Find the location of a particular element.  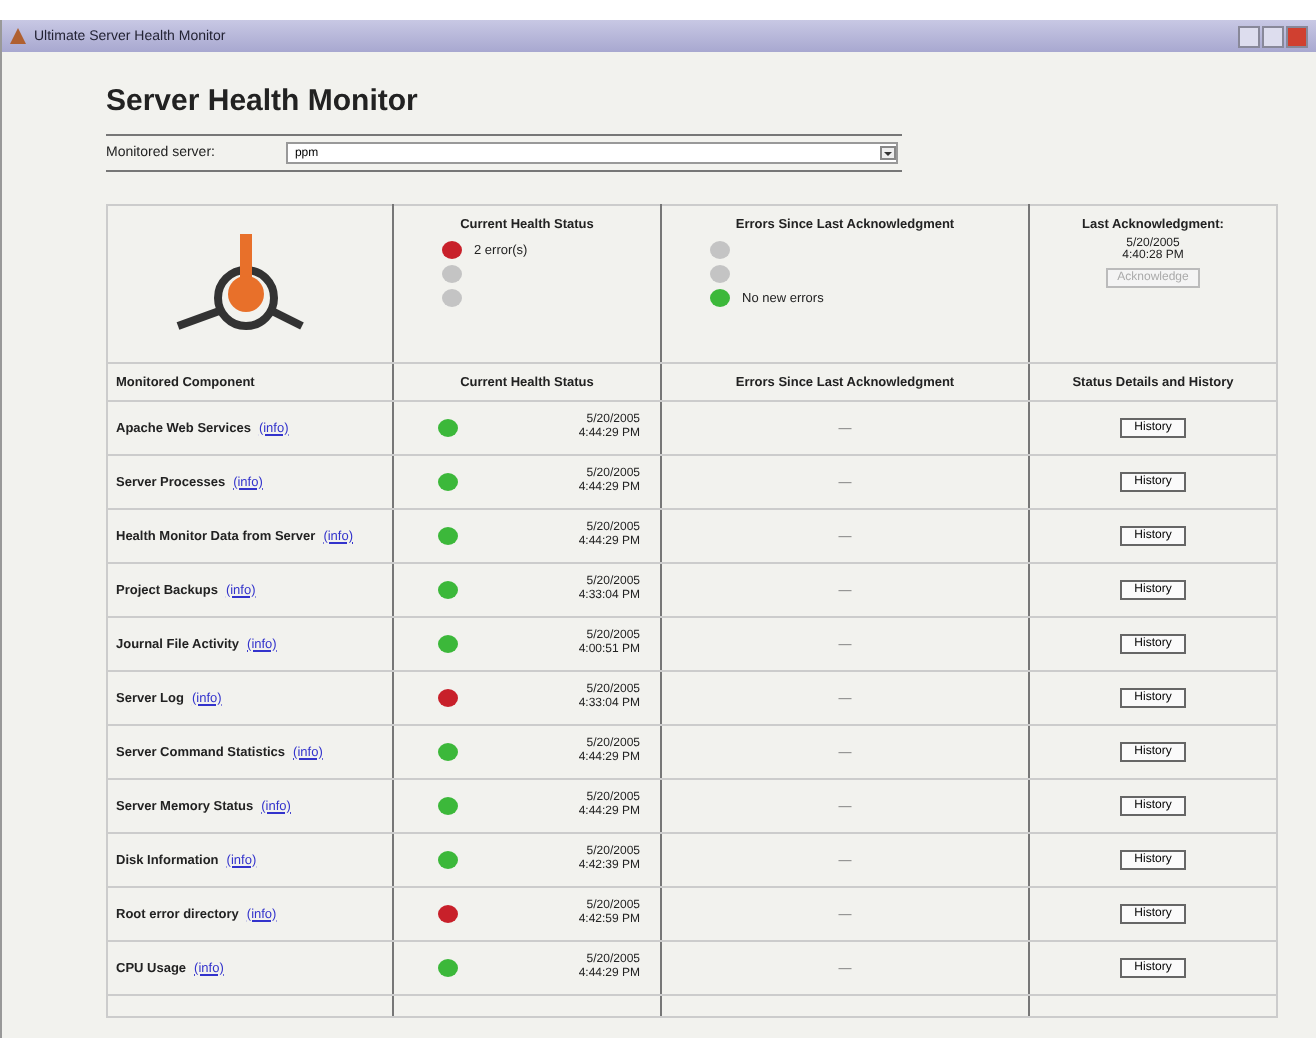

close-button is located at coordinates (1297, 36).